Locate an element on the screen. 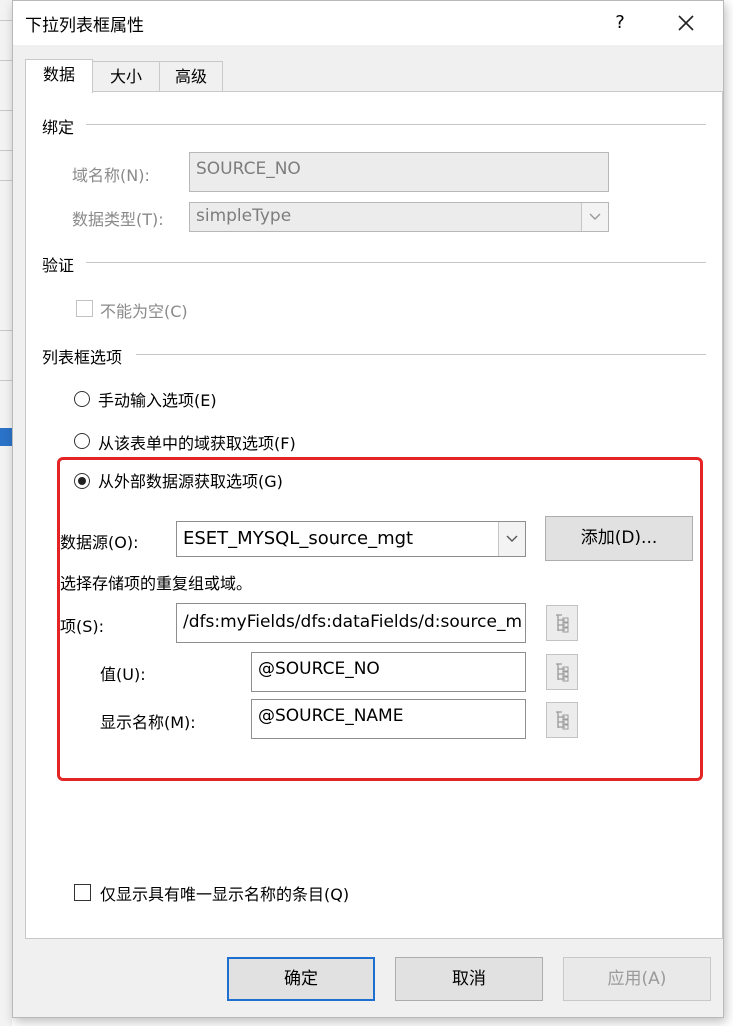  not-blank-checkbox is located at coordinates (84, 308).